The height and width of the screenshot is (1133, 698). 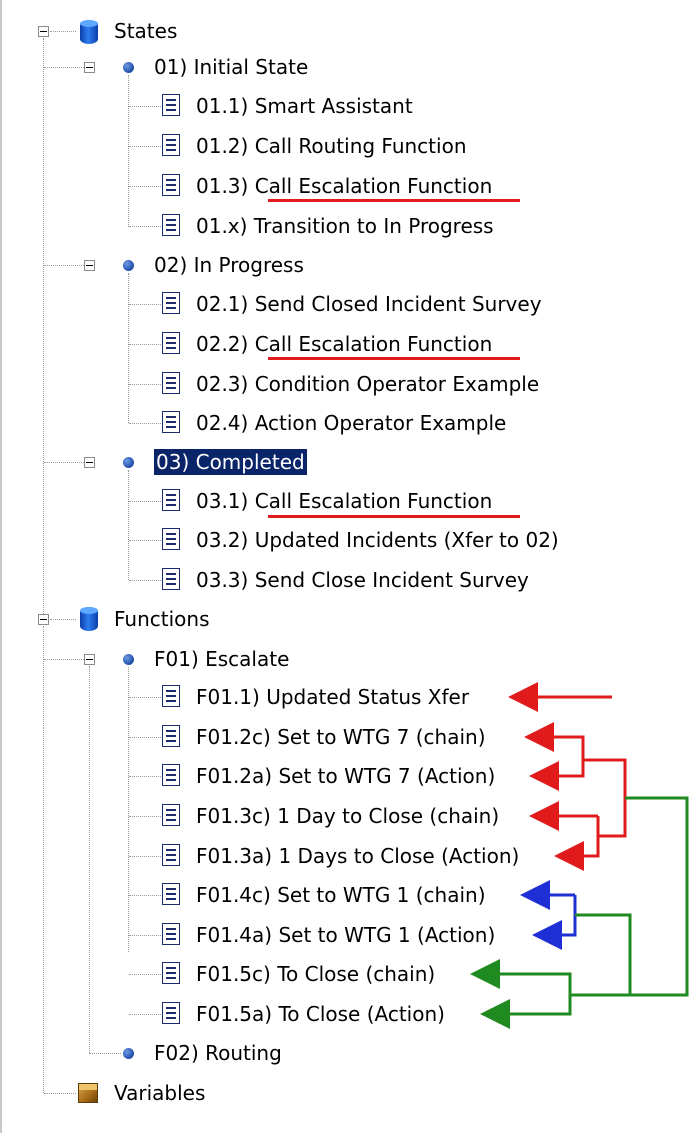 I want to click on annotation-arrows, so click(x=579, y=855).